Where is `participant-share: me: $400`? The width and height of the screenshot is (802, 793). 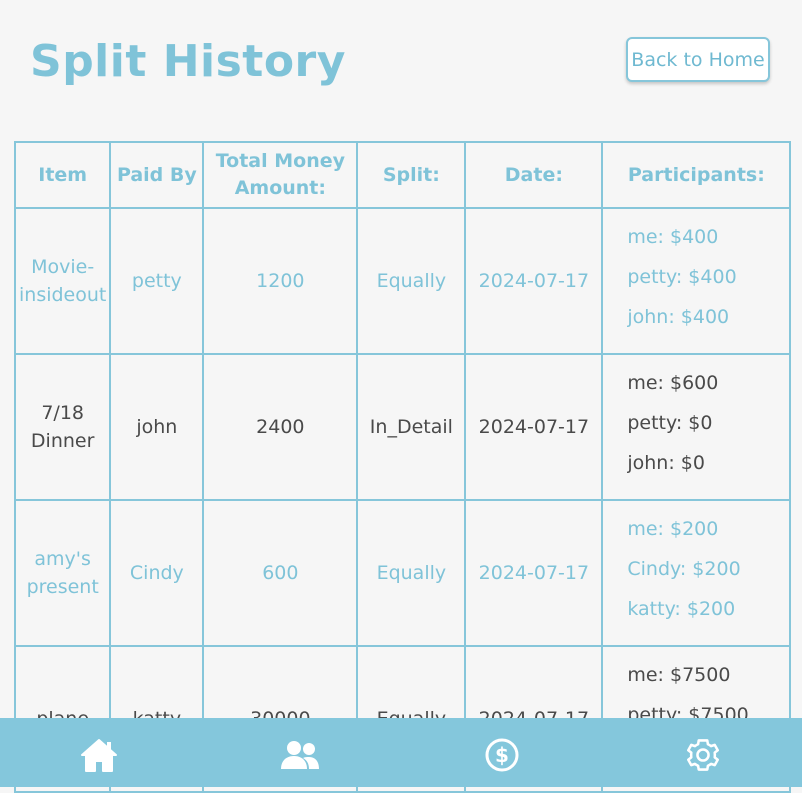
participant-share: me: $400 is located at coordinates (673, 237).